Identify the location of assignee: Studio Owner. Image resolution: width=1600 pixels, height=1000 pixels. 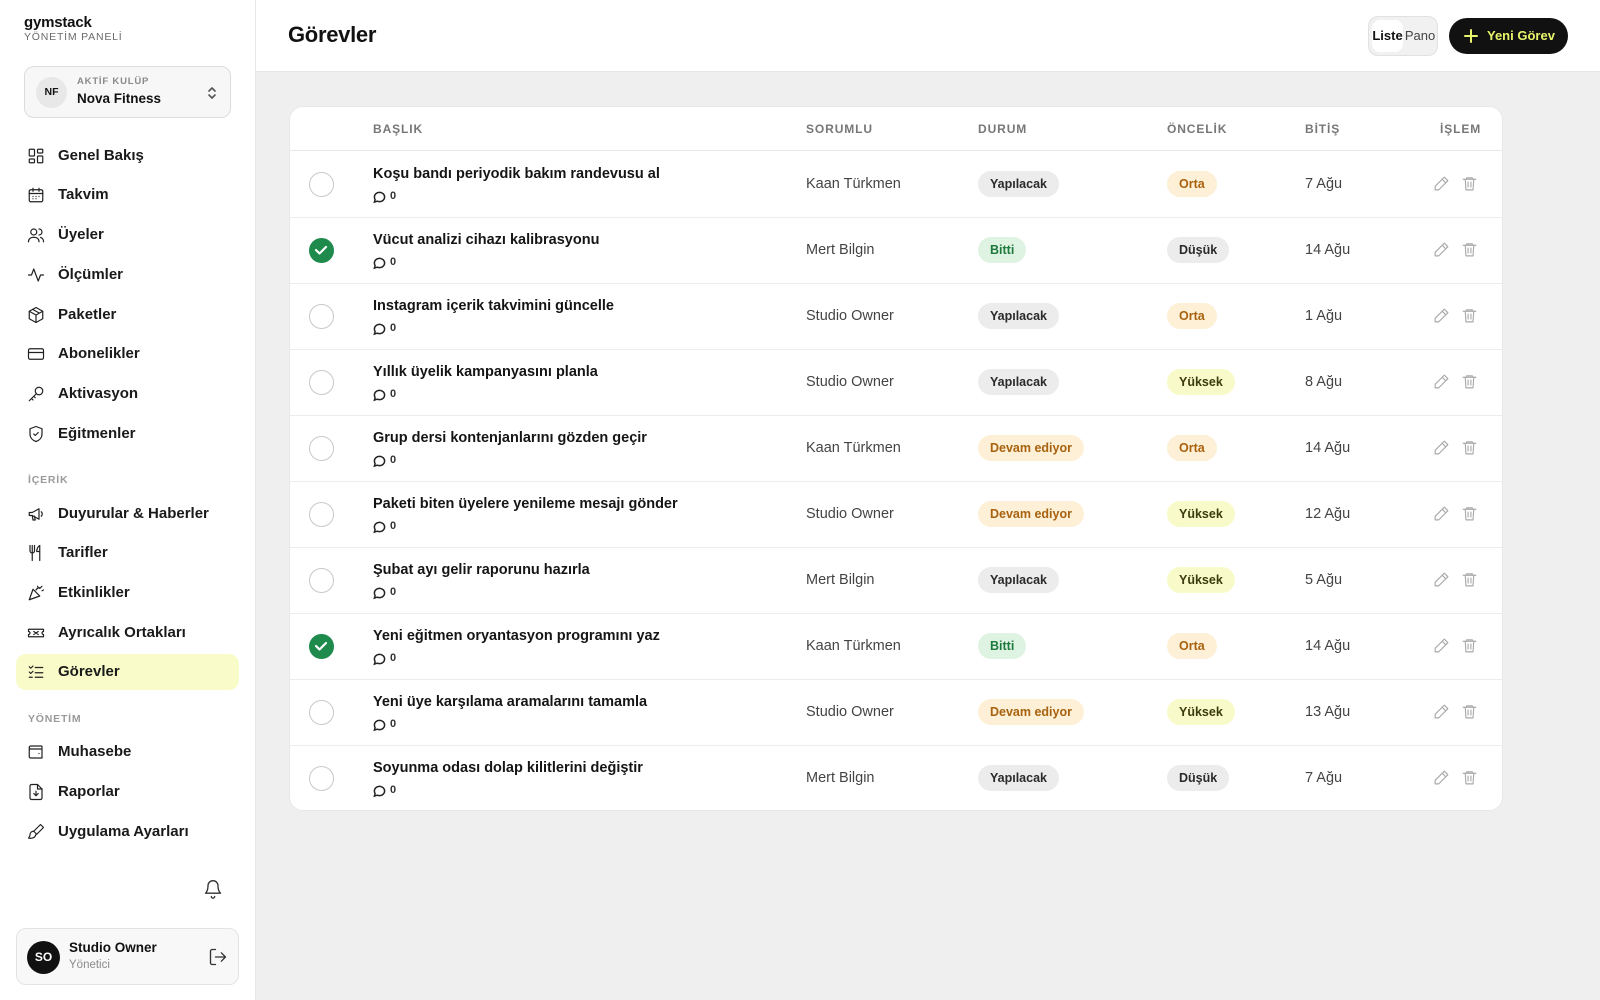
(850, 382).